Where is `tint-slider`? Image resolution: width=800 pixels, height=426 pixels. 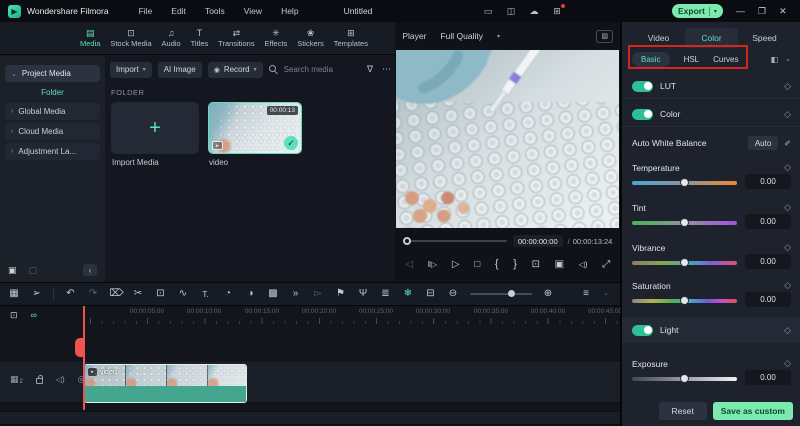 tint-slider is located at coordinates (684, 222).